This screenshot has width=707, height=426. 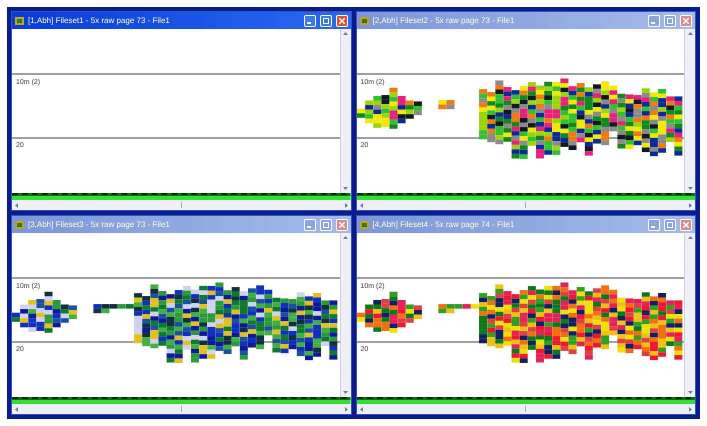 What do you see at coordinates (99, 224) in the screenshot?
I see `window-title: [3,Abh] Fileset3 - 5x raw page 73 - File1` at bounding box center [99, 224].